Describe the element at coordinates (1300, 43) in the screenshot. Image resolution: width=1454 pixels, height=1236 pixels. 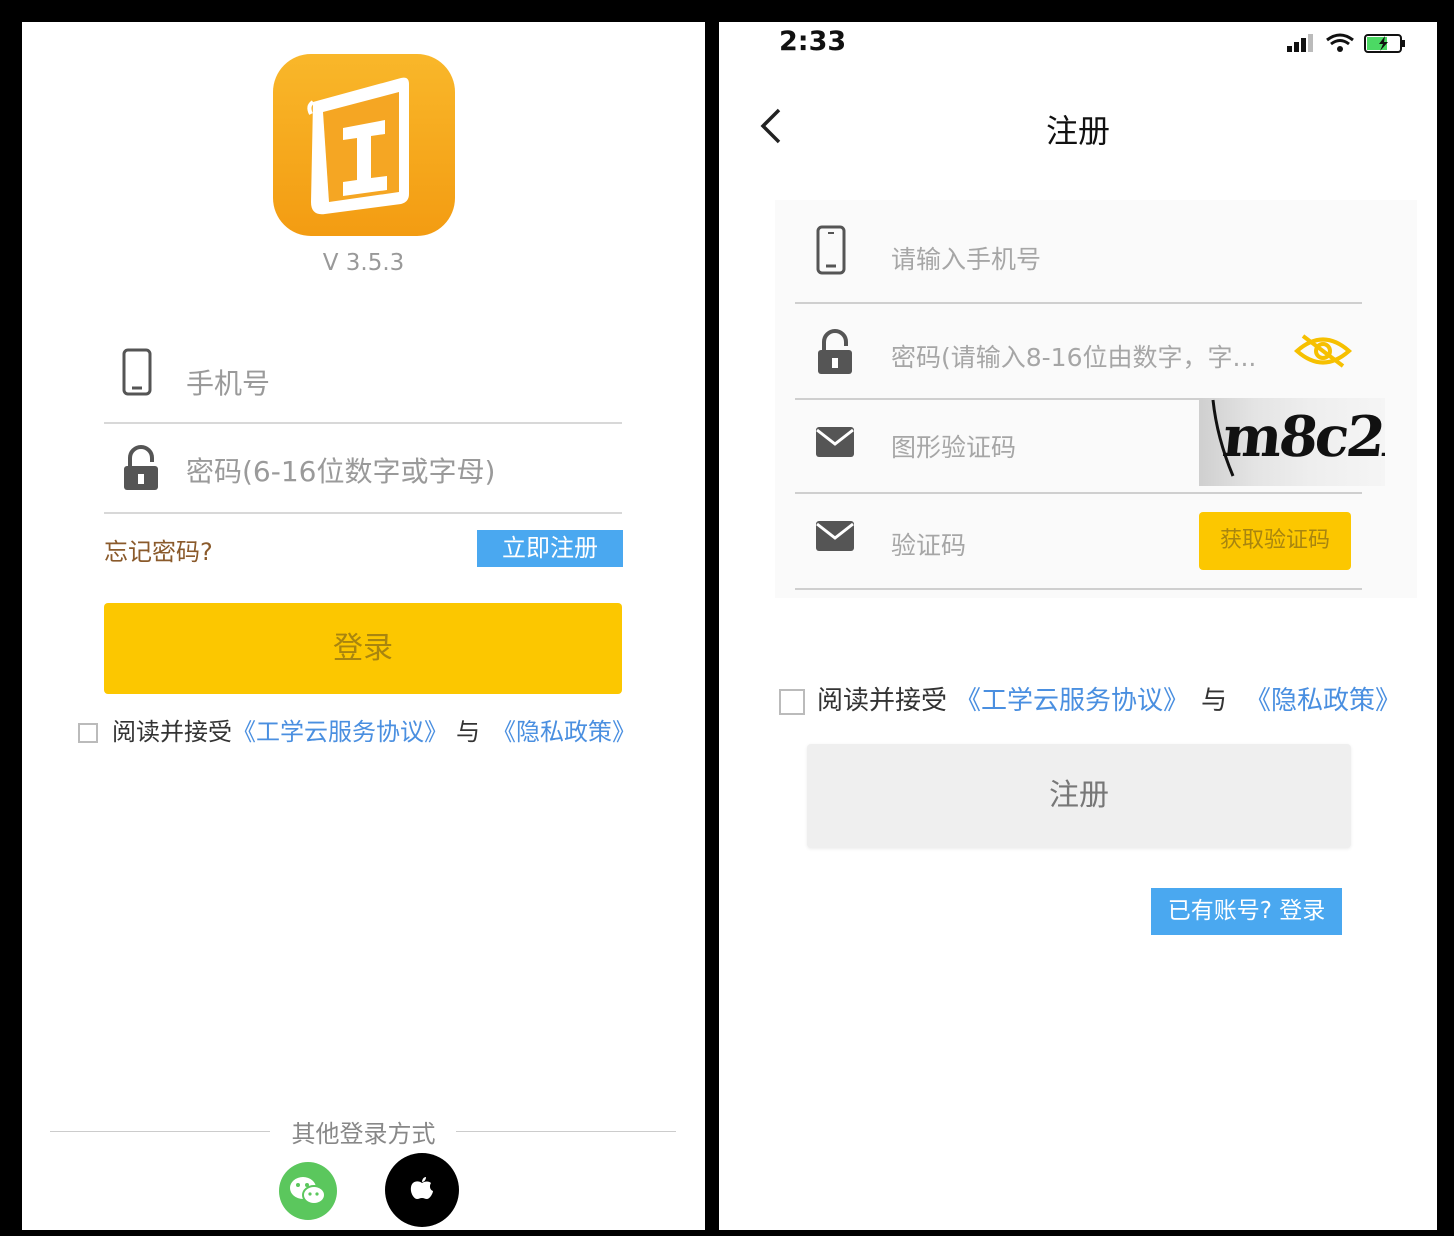
I see `signal-icon` at that location.